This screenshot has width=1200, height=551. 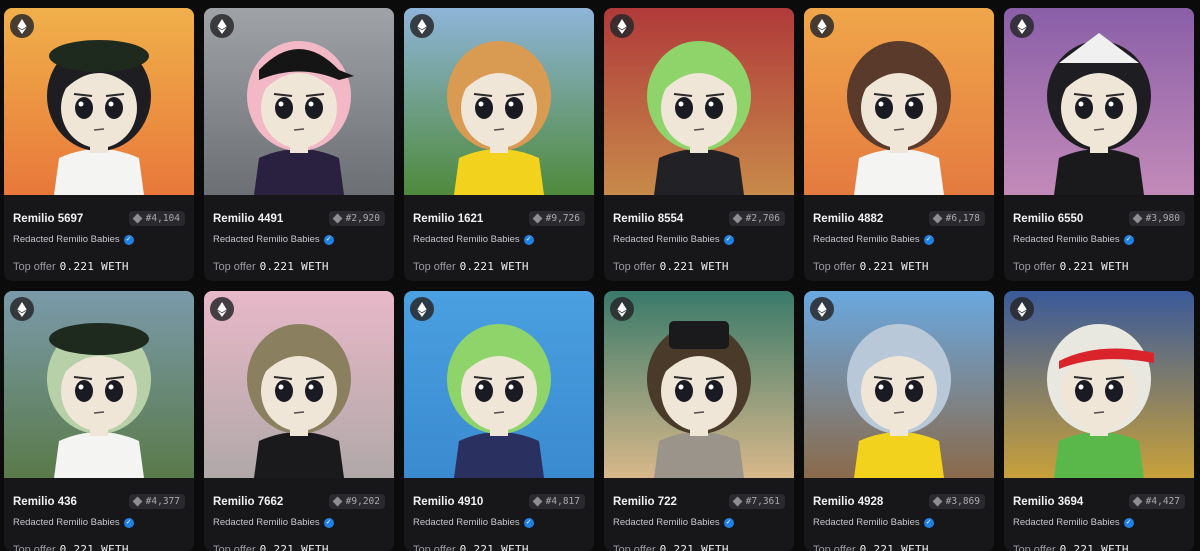 I want to click on rarity-rank-badge: #3,869, so click(x=956, y=501).